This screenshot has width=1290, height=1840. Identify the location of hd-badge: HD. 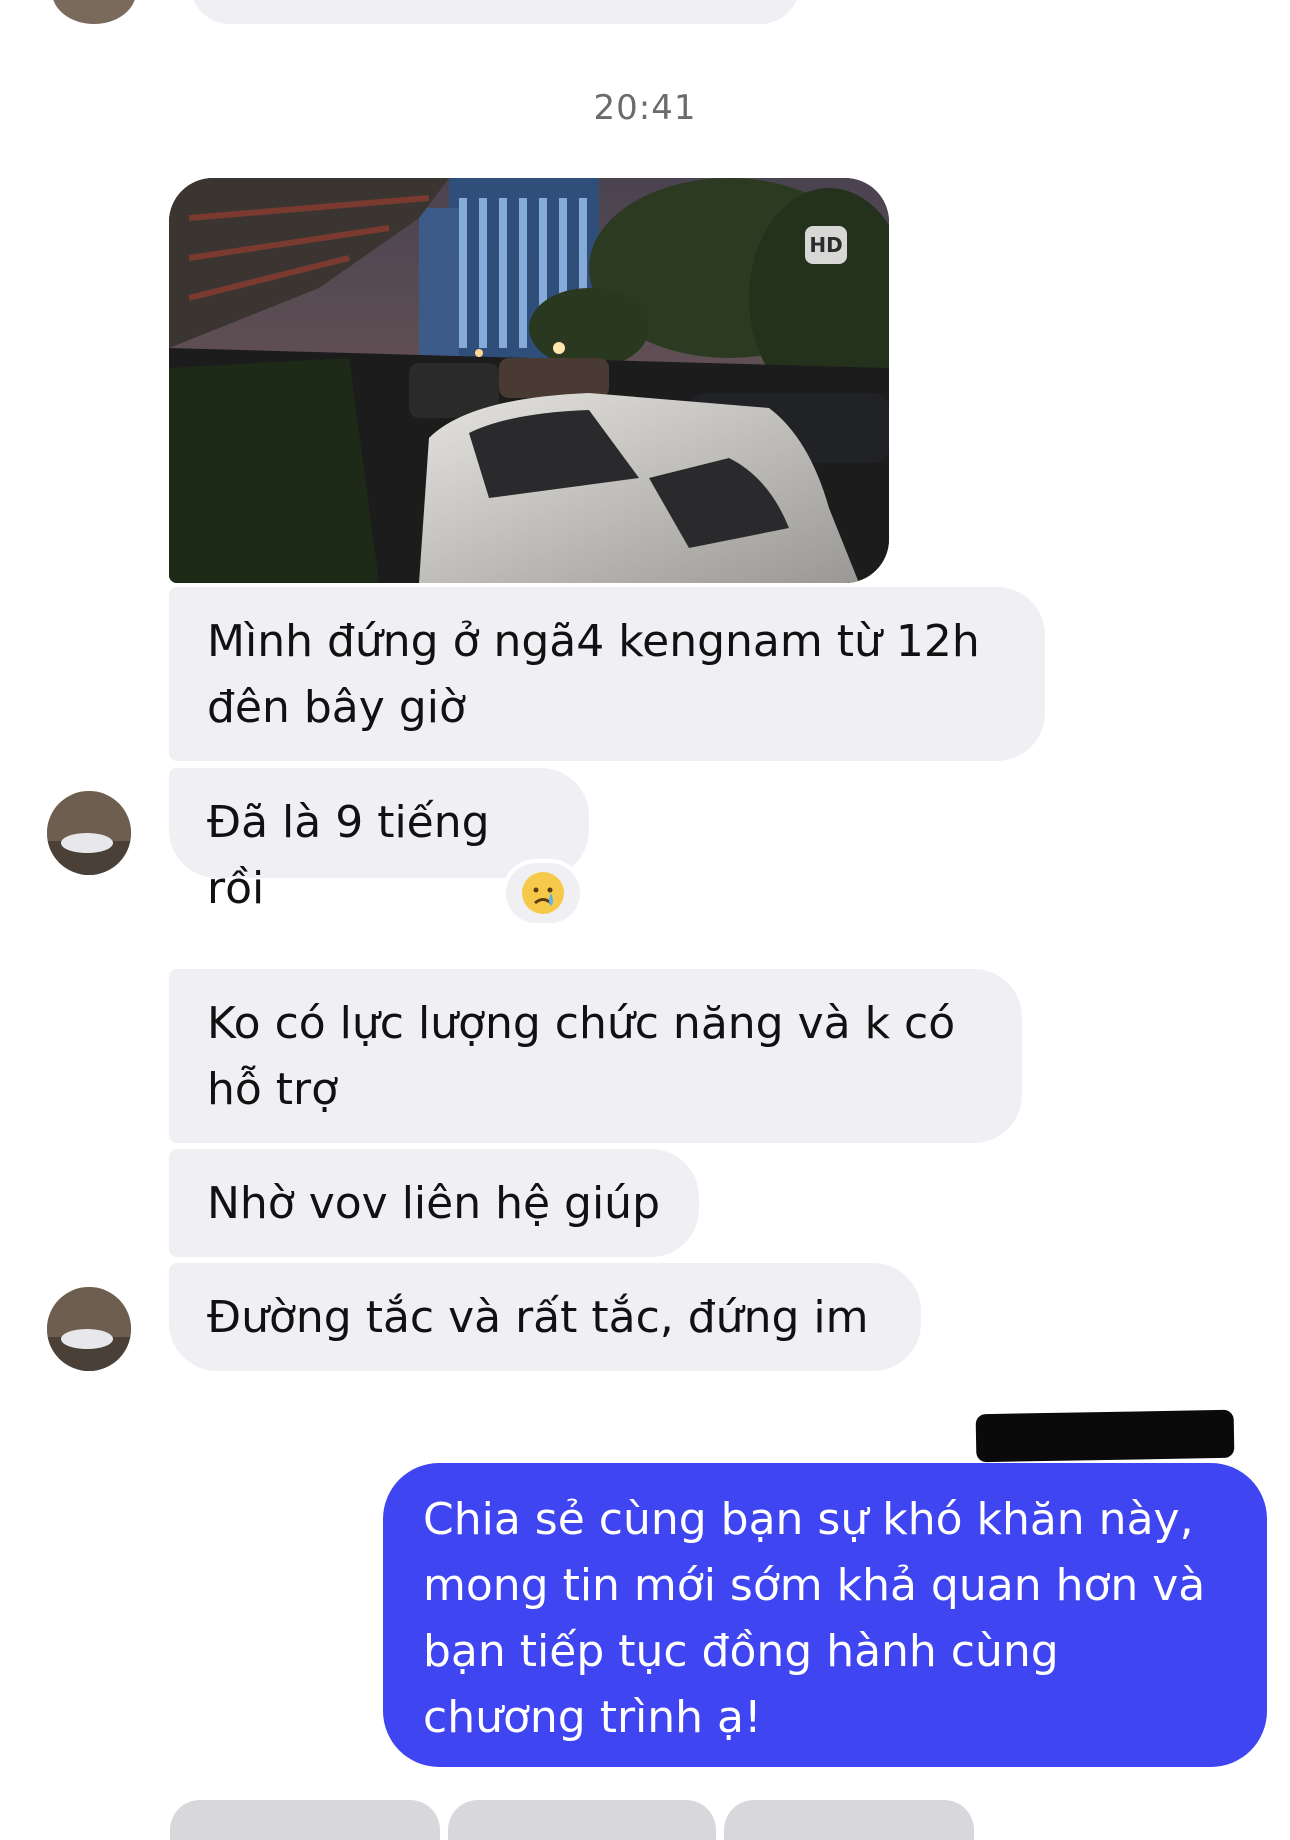
(826, 245).